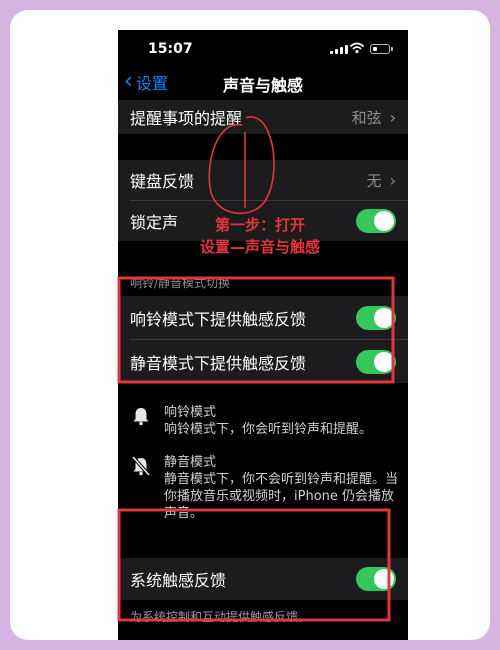 Image resolution: width=500 pixels, height=650 pixels. I want to click on annotation-line-2: 设置—声音与触感, so click(259, 247).